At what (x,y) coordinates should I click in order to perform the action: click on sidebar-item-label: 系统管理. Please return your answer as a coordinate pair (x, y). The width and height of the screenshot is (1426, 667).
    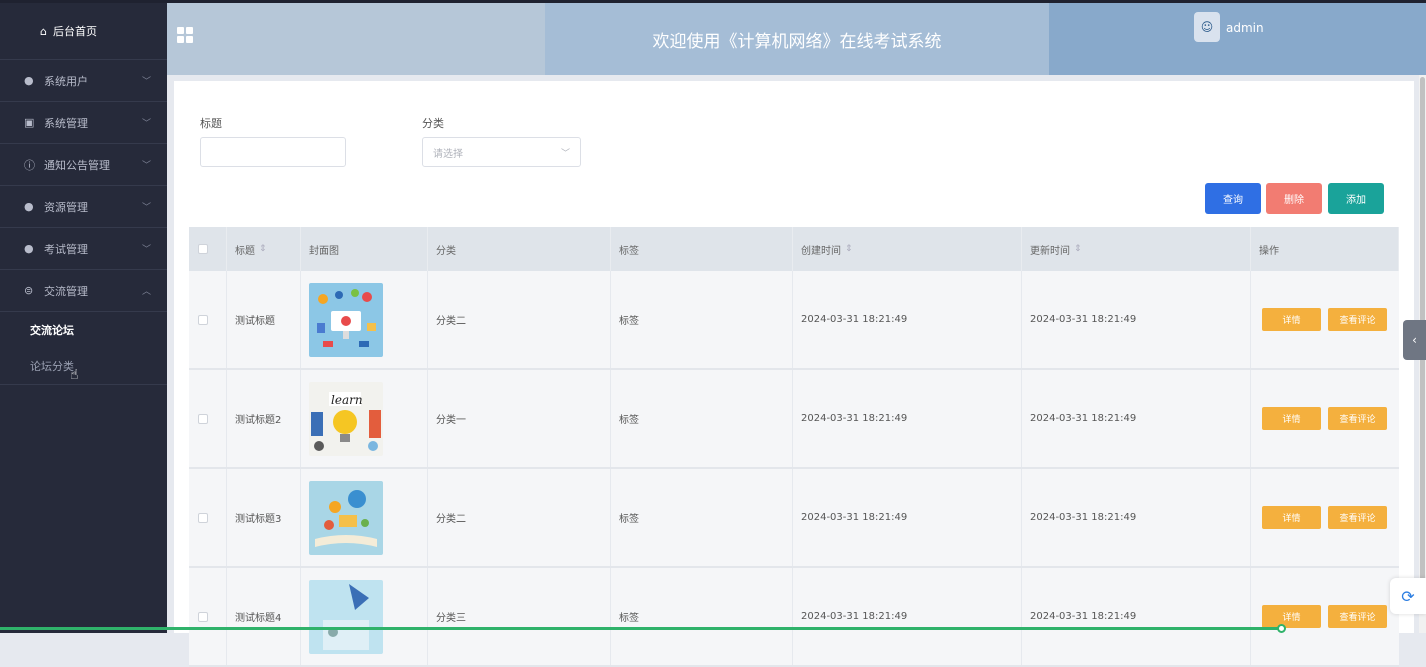
    Looking at the image, I should click on (66, 123).